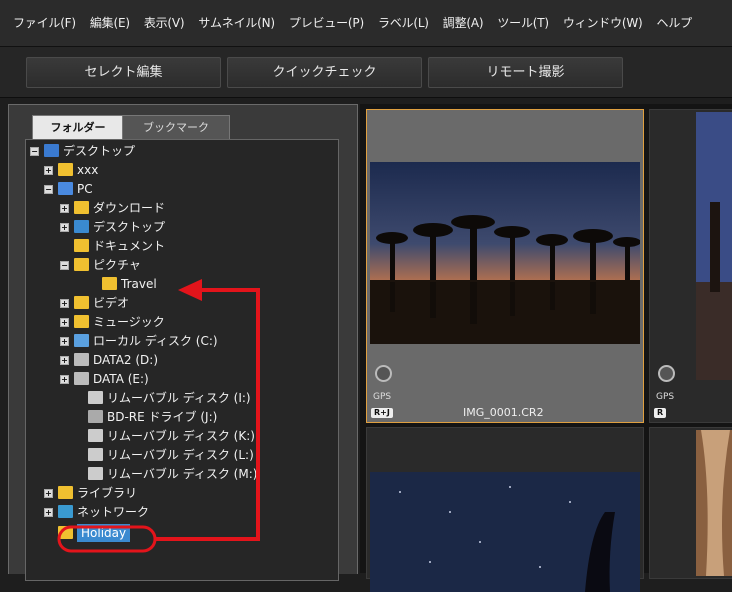 This screenshot has height=592, width=732. What do you see at coordinates (65, 188) in the screenshot?
I see `computer-icon` at bounding box center [65, 188].